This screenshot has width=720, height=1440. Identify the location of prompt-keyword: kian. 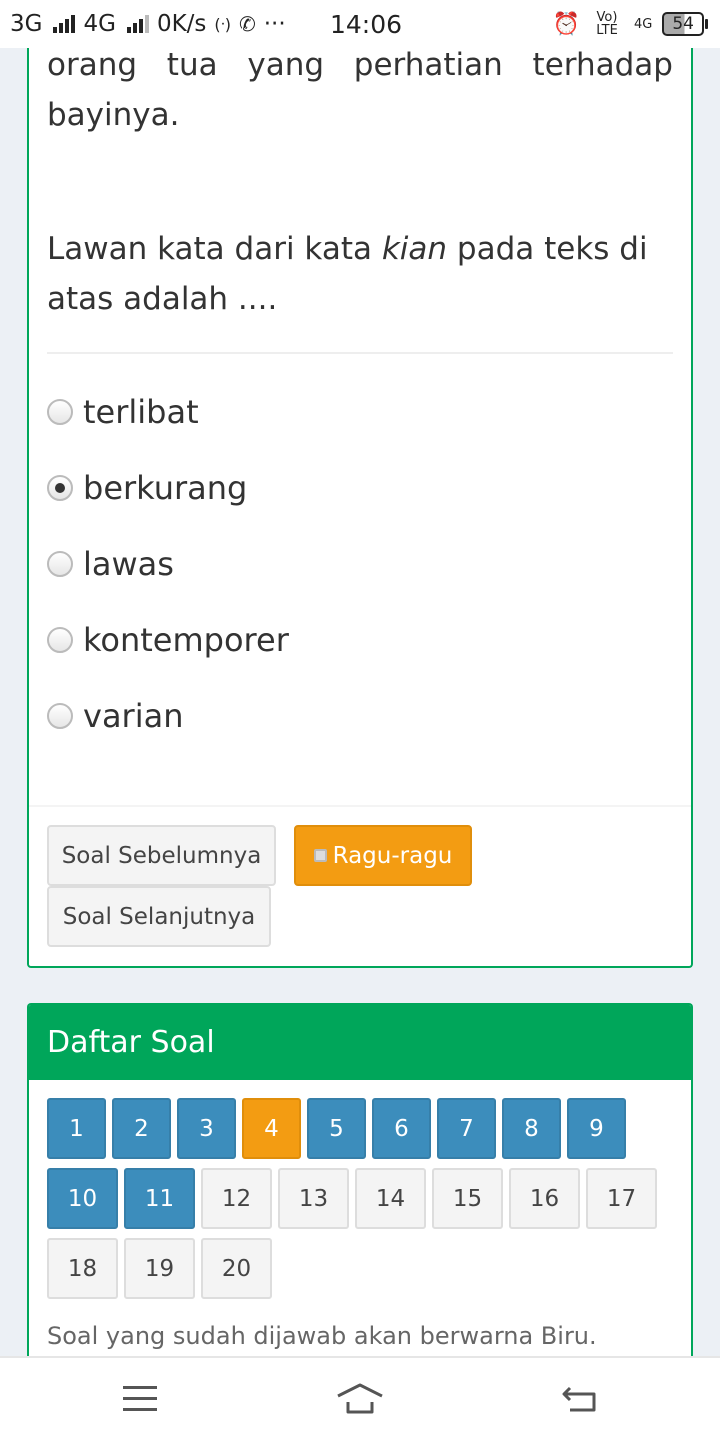
(414, 249).